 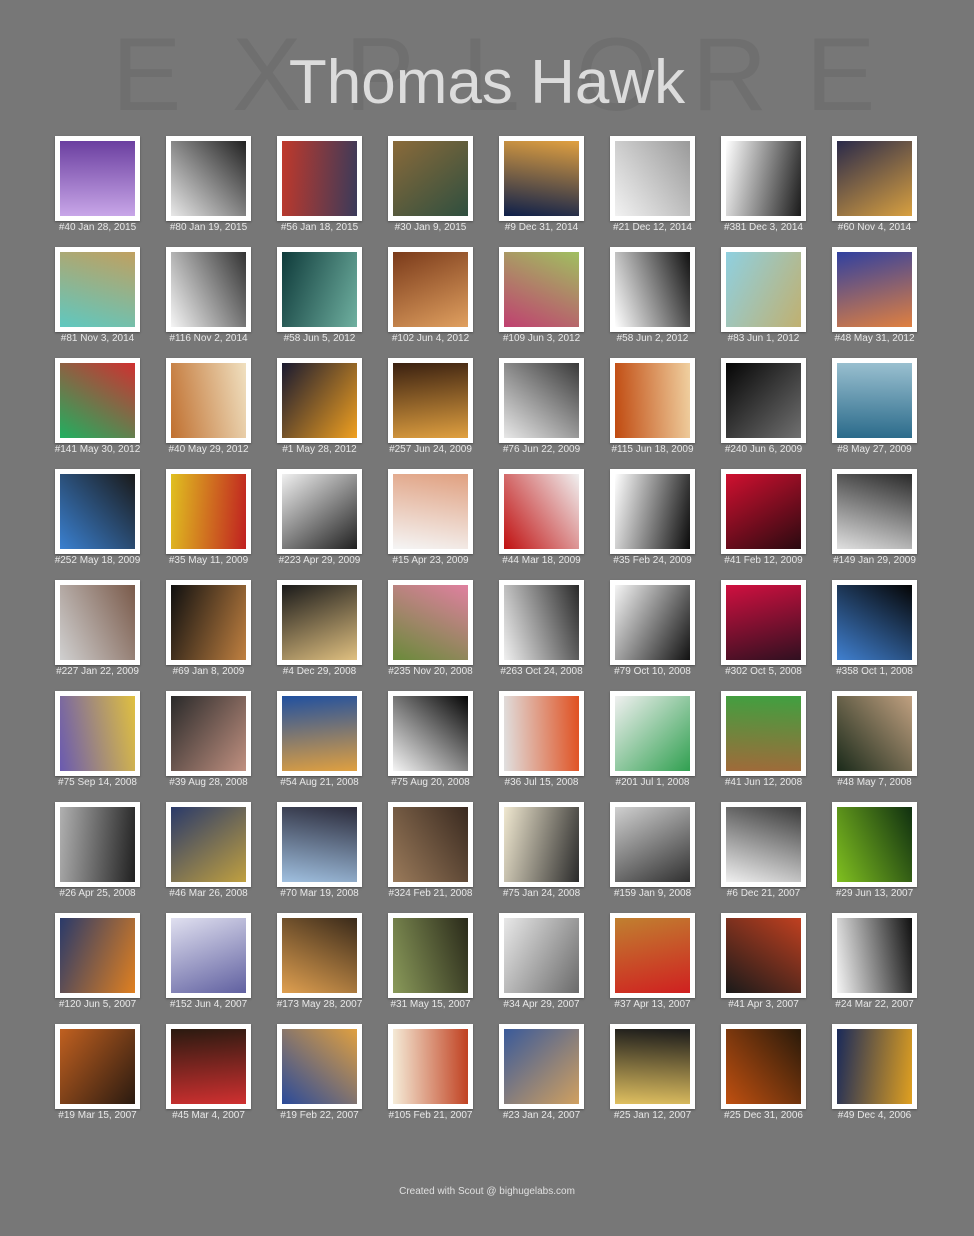 I want to click on photo-tile: #1 May 28, 2012, so click(x=319, y=408).